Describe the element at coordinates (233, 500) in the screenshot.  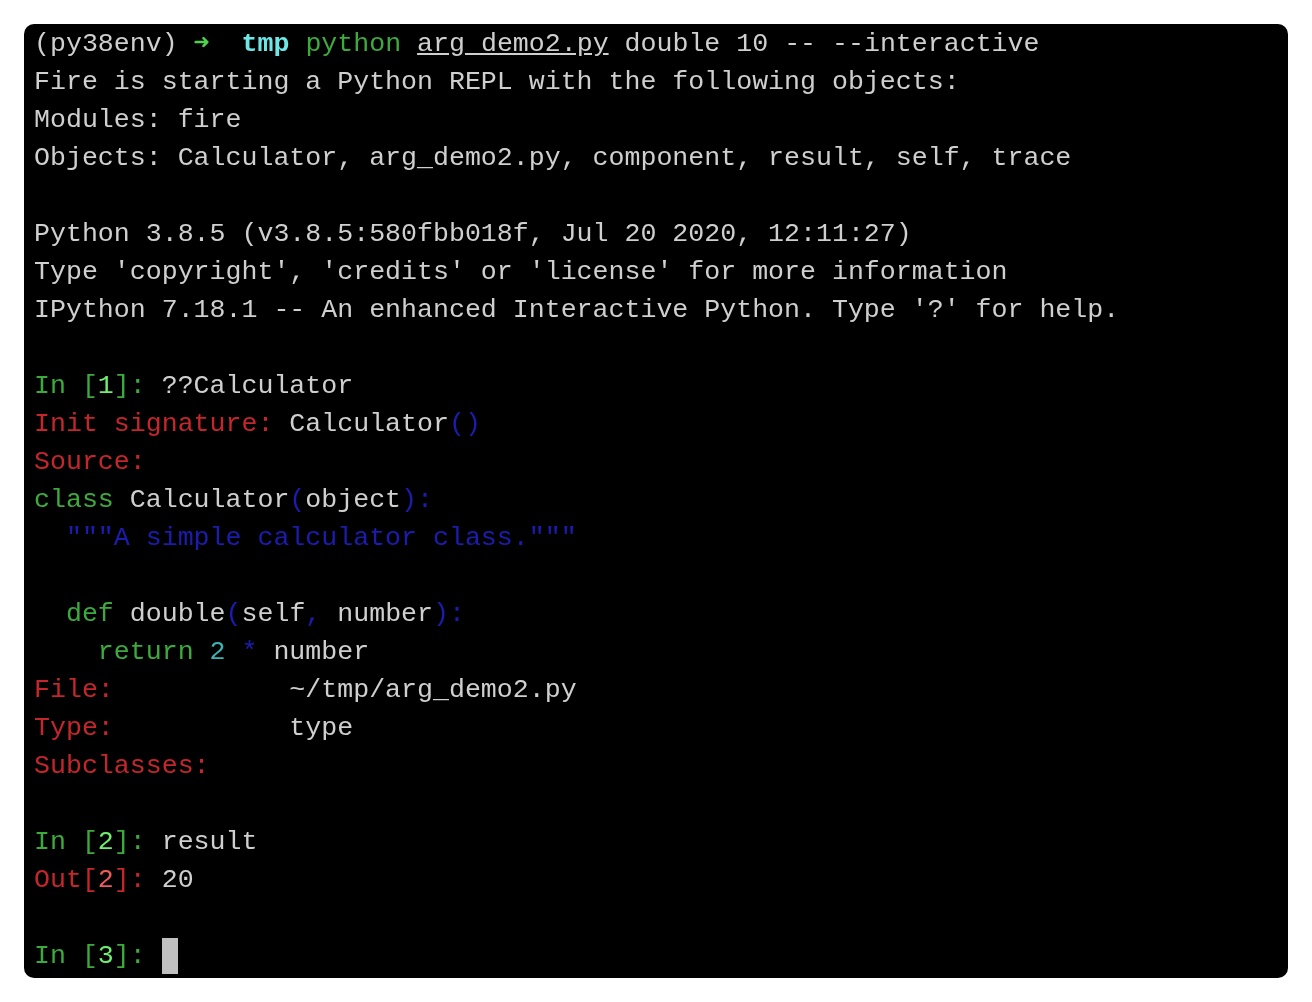
I see `terminal-line: class Calculator(object):` at that location.